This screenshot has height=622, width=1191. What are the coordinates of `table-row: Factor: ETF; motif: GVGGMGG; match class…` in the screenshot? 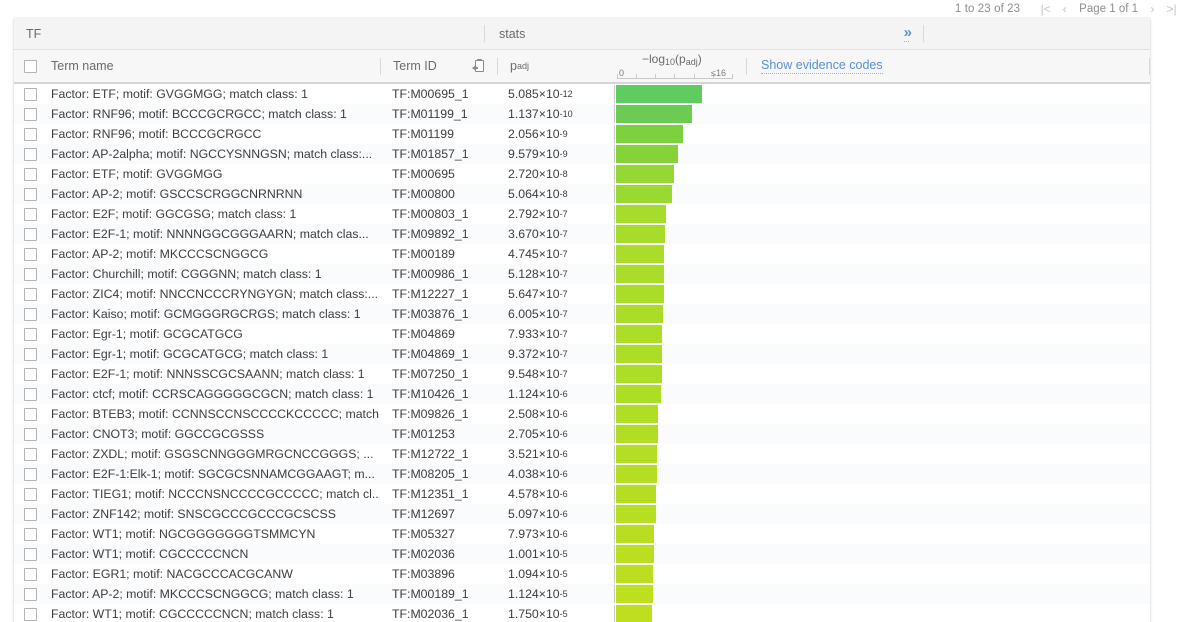 It's located at (582, 94).